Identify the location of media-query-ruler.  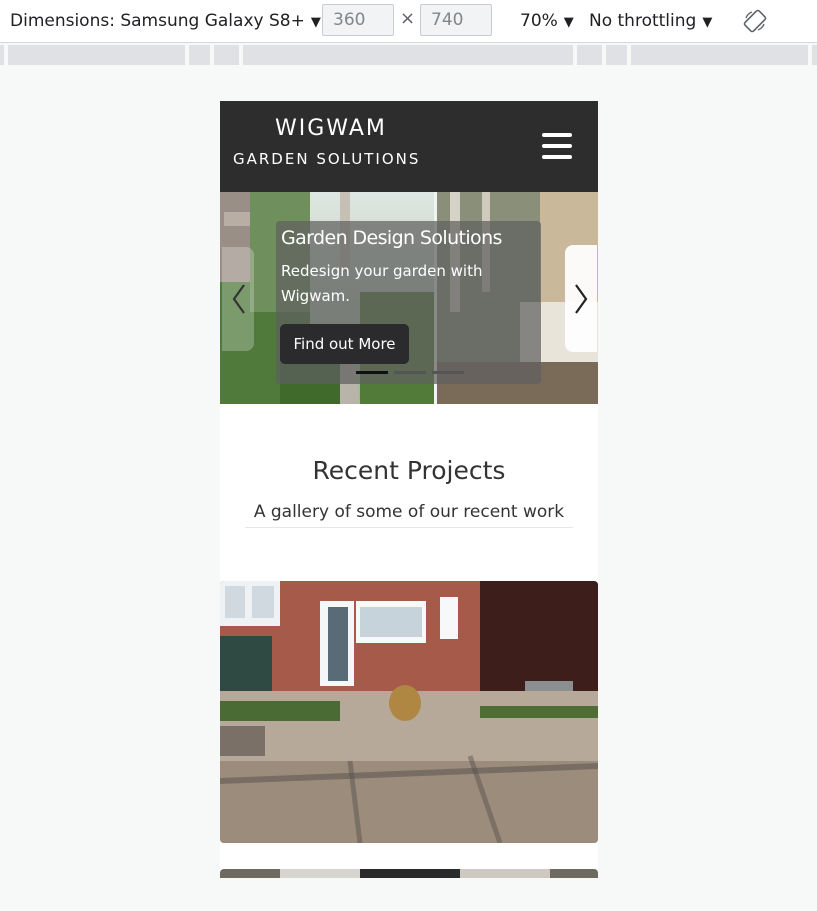
(408, 55).